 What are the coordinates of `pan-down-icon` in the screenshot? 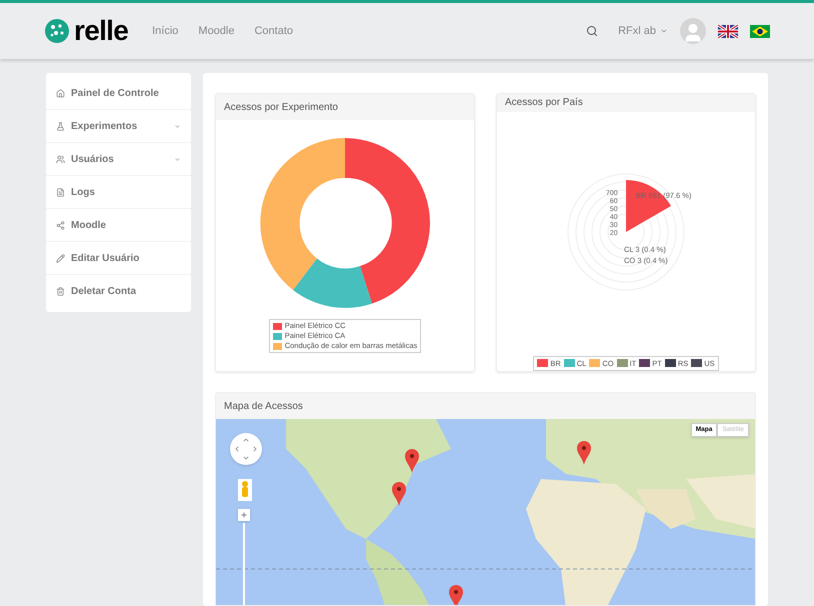 It's located at (246, 458).